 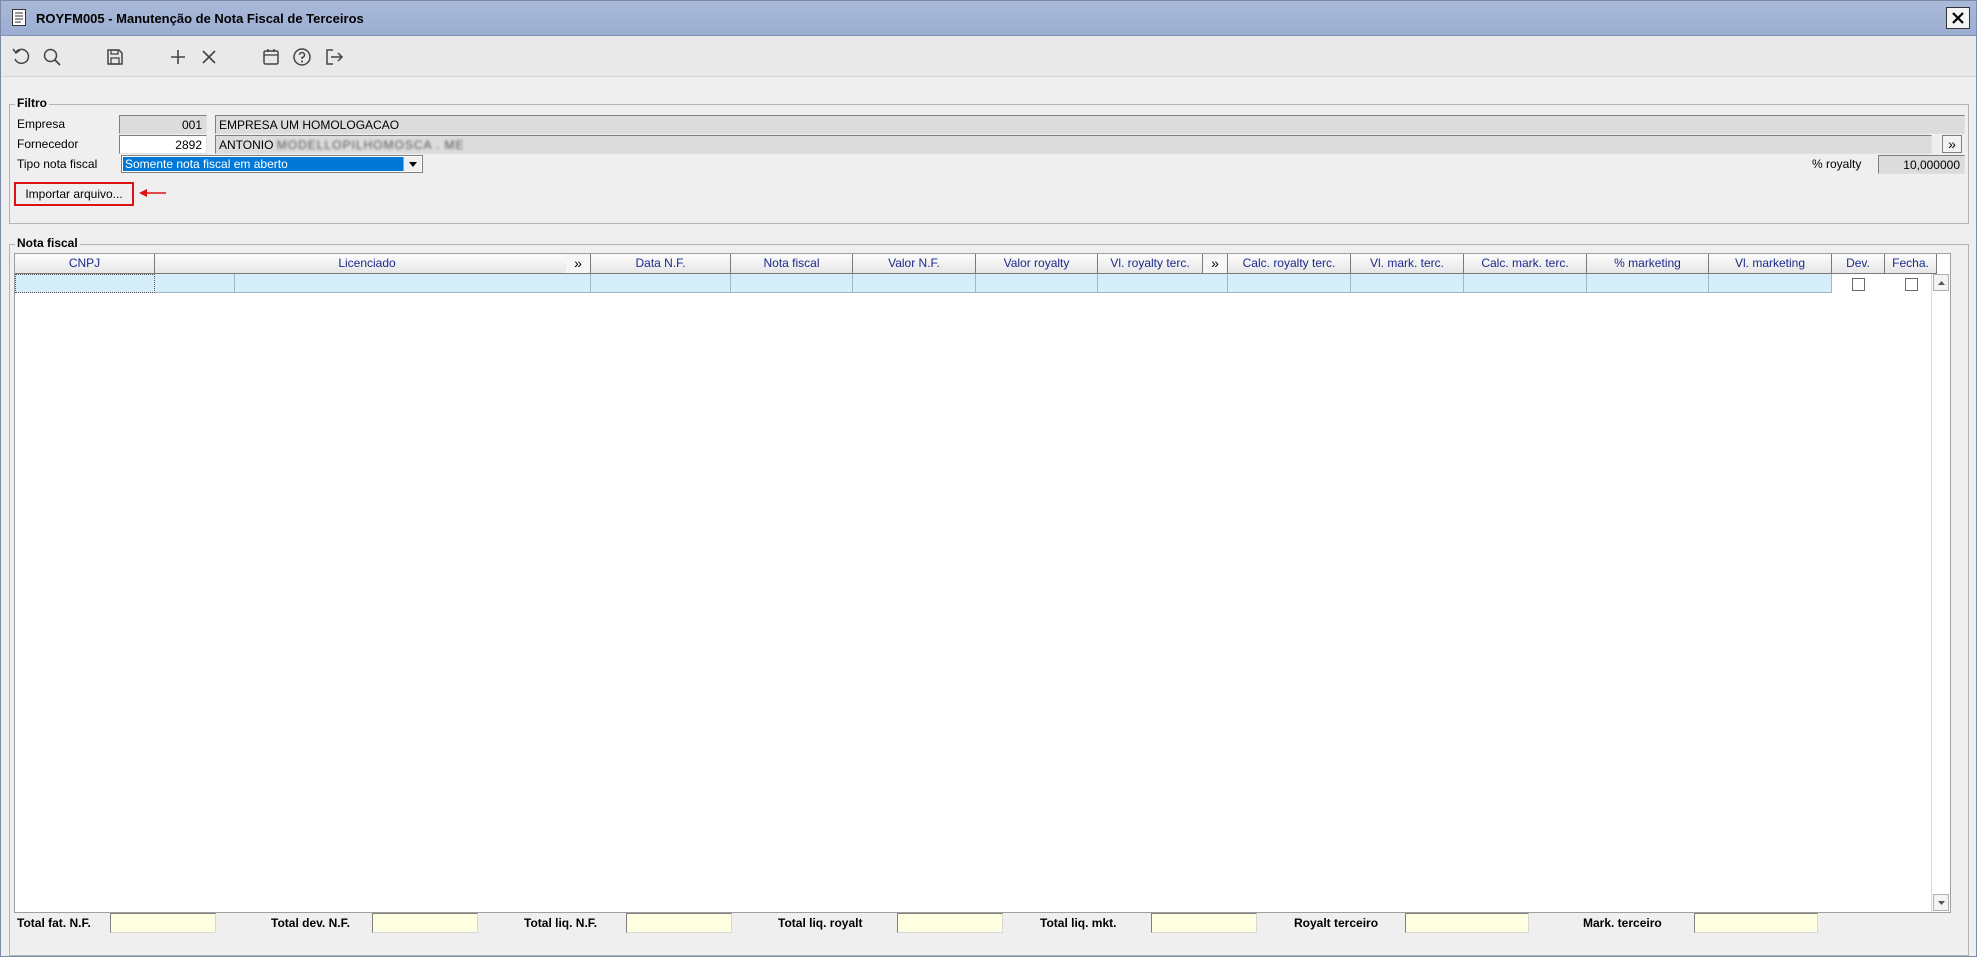 What do you see at coordinates (561, 923) in the screenshot?
I see `total-liq-nf-label: Total liq. N.F.` at bounding box center [561, 923].